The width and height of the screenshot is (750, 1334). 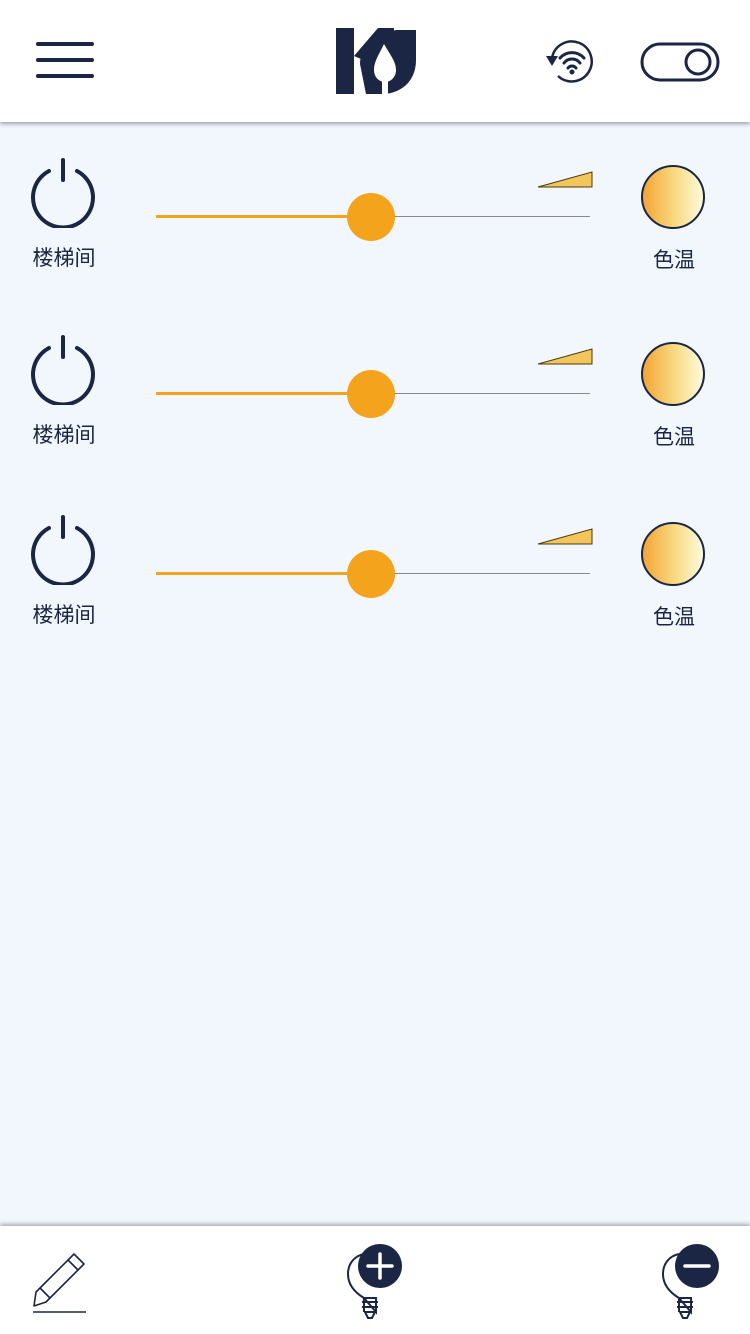 I want to click on add-light-button, so click(x=375, y=1281).